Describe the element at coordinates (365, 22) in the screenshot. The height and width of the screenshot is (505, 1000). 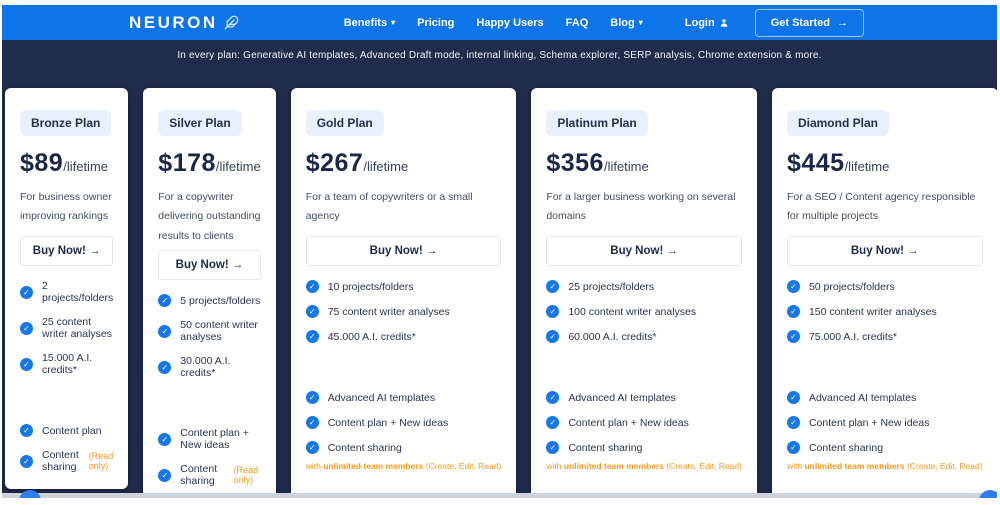
I see `nav-item-label: Benefits` at that location.